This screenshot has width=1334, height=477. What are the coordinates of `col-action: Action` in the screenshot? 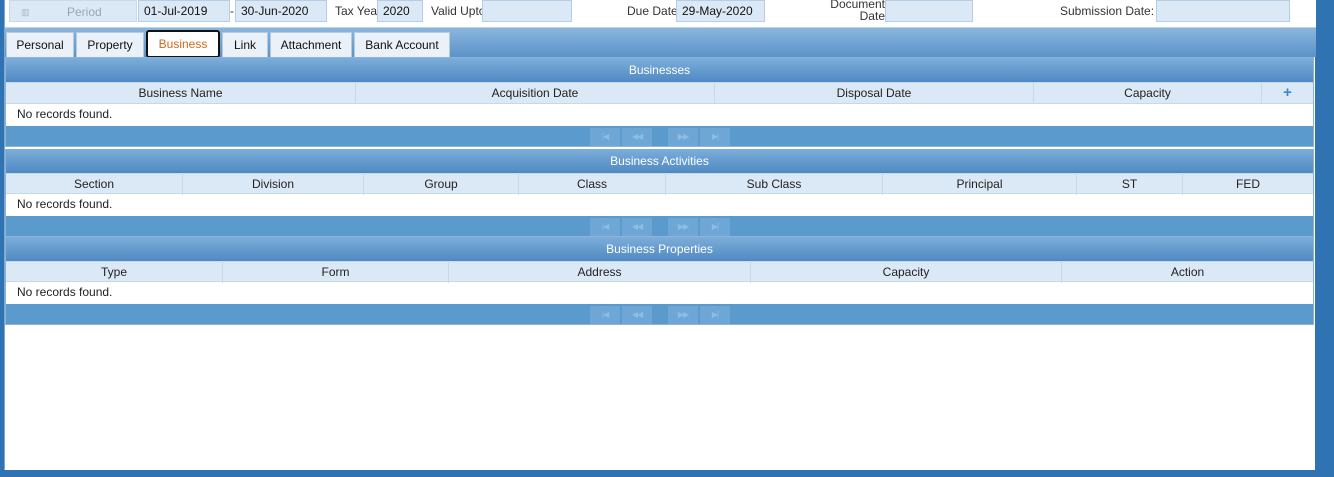 It's located at (1187, 272).